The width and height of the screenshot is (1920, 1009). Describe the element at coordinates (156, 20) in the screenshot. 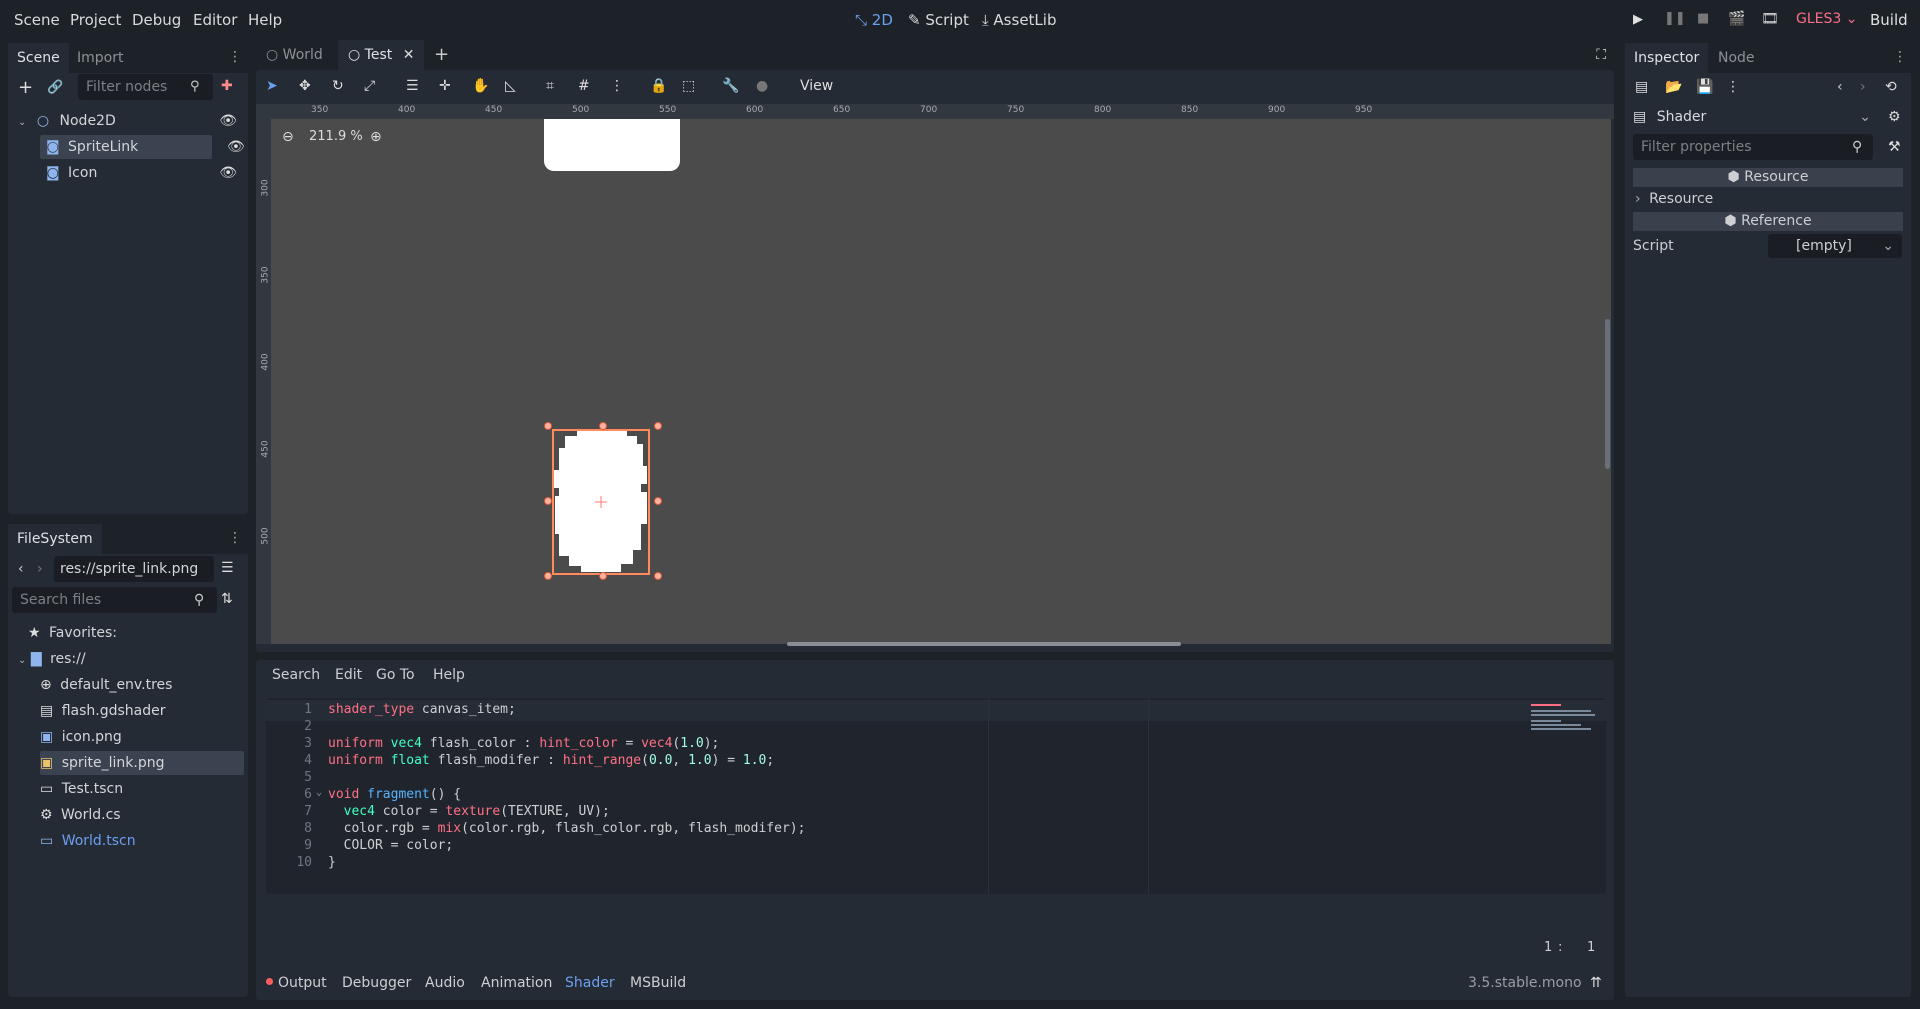

I see `menu-debug: Debug` at that location.